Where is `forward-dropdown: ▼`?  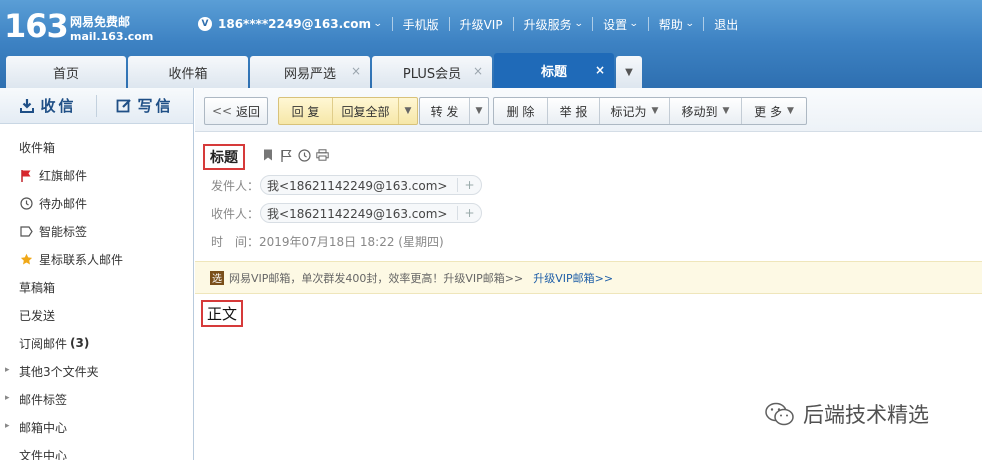
forward-dropdown: ▼ is located at coordinates (479, 111).